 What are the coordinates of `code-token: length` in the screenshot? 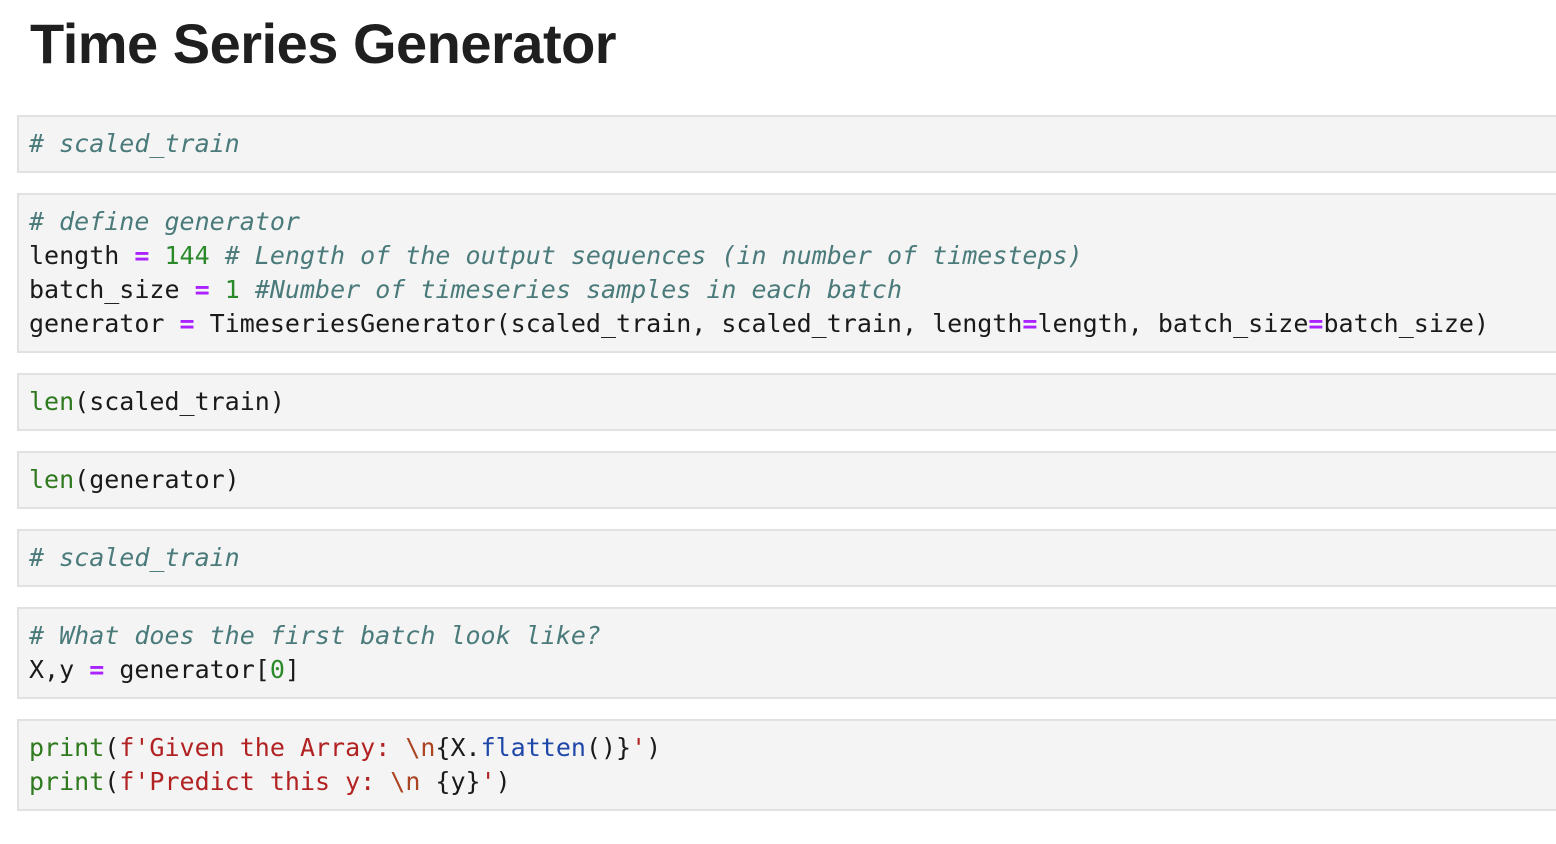 It's located at (82, 255).